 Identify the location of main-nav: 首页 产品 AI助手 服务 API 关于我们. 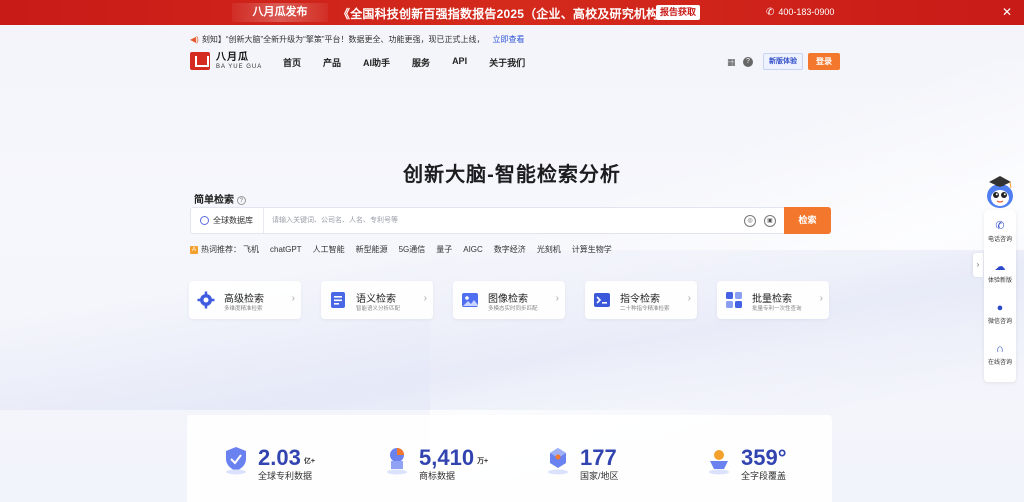
(415, 62).